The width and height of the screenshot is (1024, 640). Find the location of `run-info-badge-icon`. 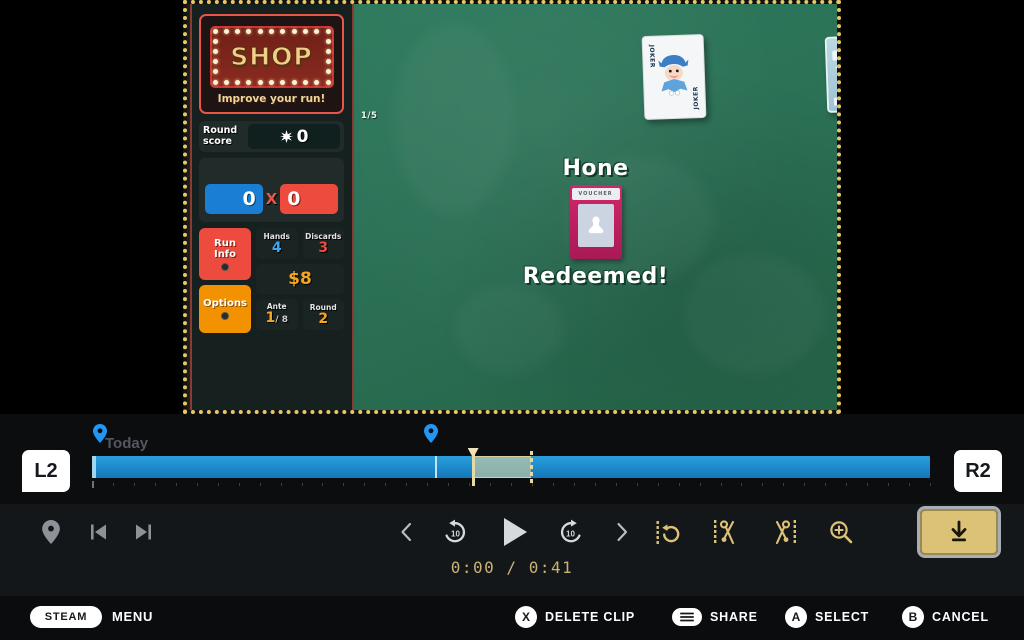

run-info-badge-icon is located at coordinates (225, 266).